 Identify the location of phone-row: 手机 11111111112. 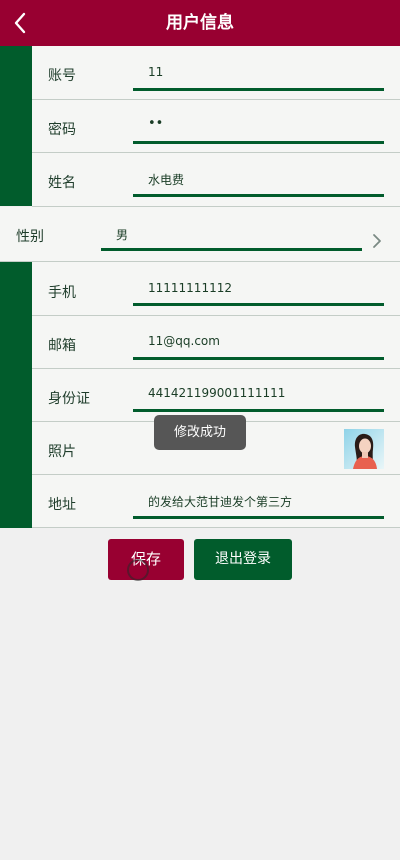
(216, 289).